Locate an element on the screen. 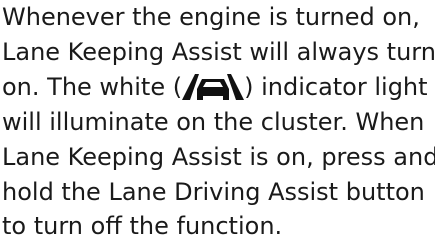  text-line-3: on. The white ( ) indicator light is located at coordinates (215, 87).